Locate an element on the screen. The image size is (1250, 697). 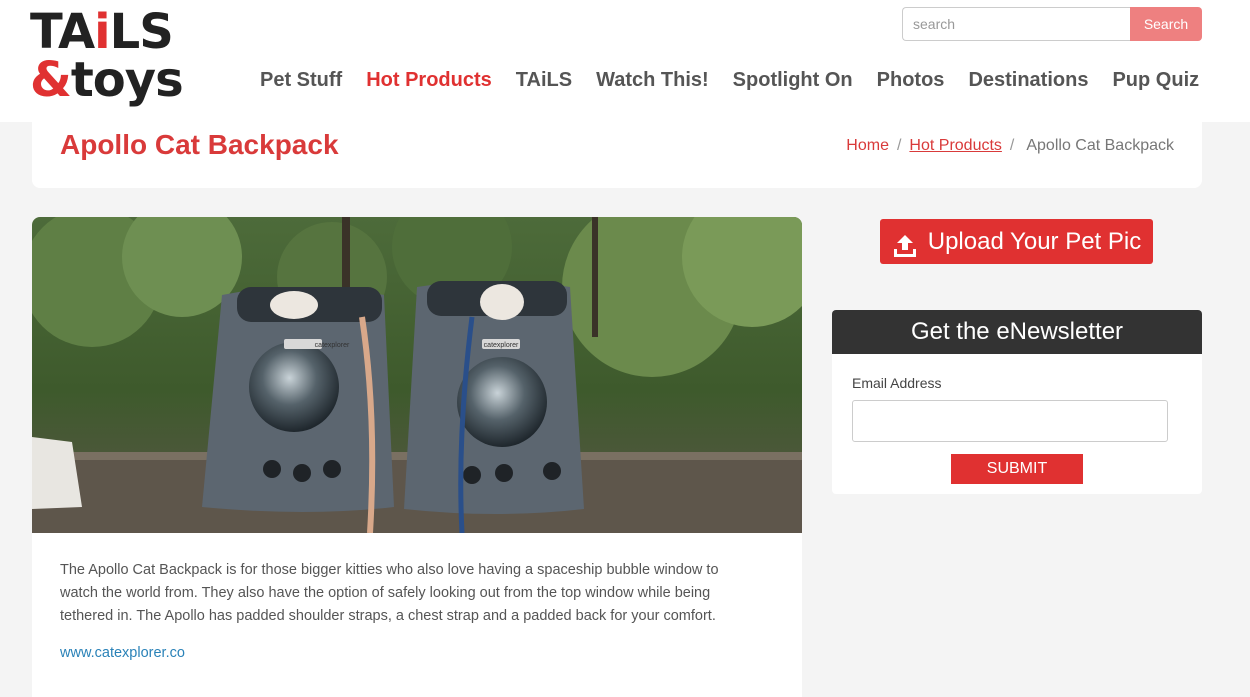
upload-icon is located at coordinates (905, 243).